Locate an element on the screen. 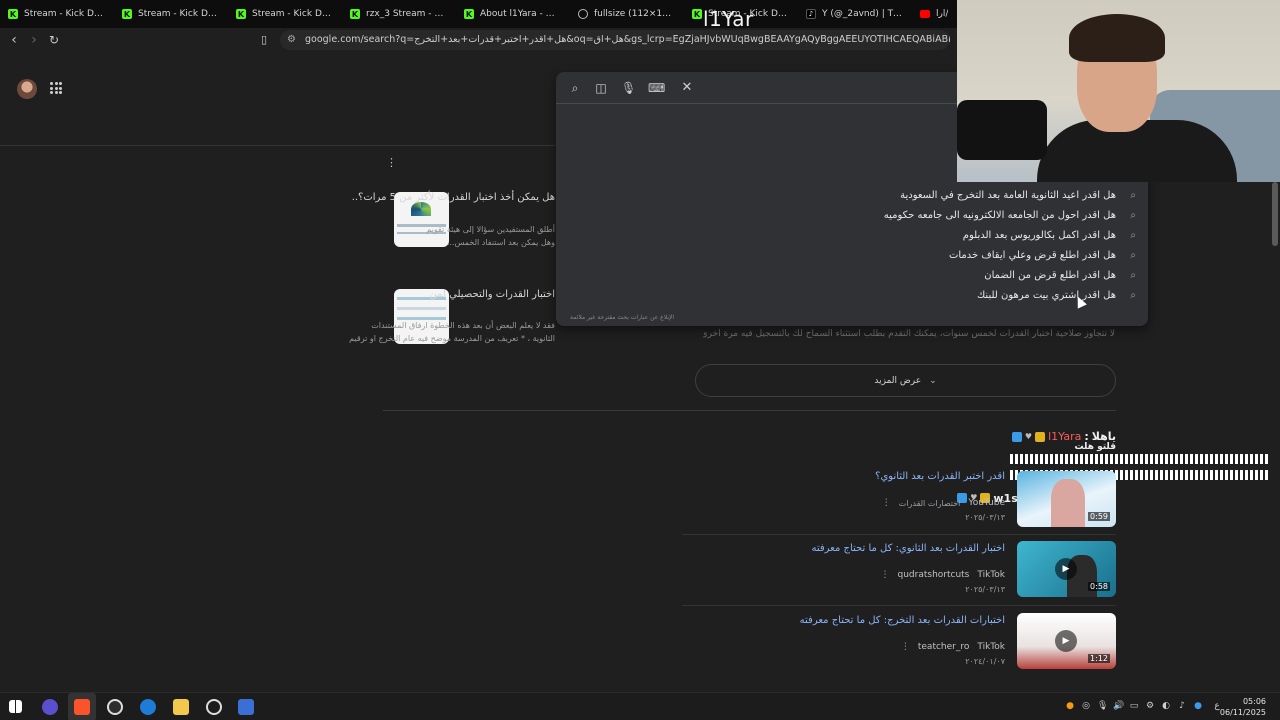  tab-4: Krzx_3 Stream - Watch l is located at coordinates (399, 14).